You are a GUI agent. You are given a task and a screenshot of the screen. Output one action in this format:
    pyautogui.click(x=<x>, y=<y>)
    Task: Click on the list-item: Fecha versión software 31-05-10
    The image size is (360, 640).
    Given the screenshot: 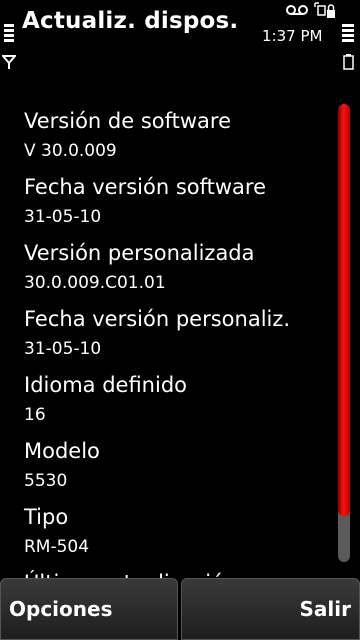 What is the action you would take?
    pyautogui.click(x=145, y=201)
    